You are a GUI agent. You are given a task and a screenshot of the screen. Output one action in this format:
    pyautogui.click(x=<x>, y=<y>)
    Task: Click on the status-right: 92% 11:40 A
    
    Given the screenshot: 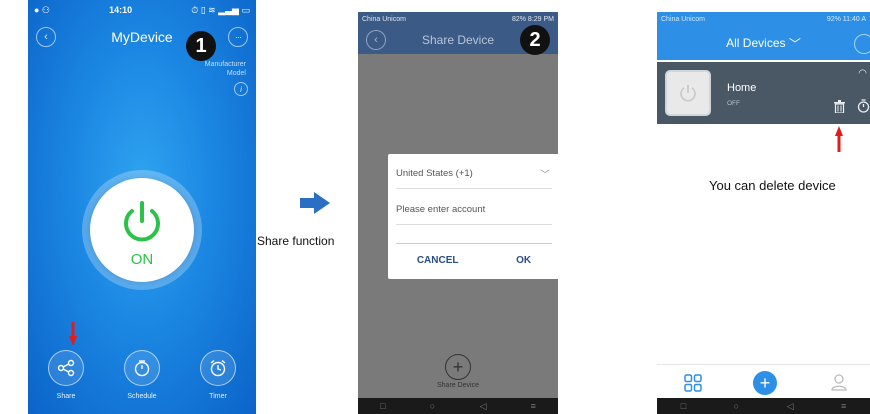 What is the action you would take?
    pyautogui.click(x=846, y=19)
    